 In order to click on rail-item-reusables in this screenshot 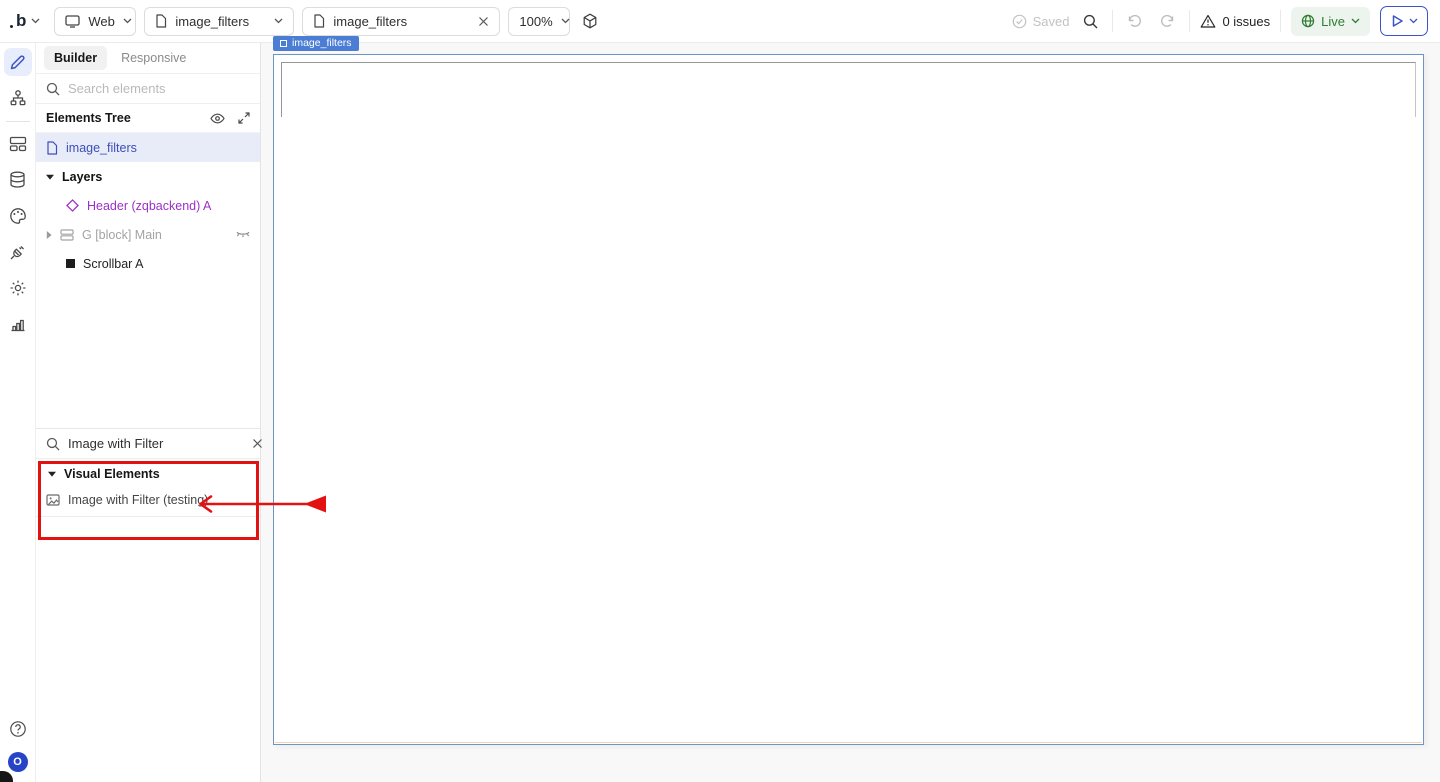, I will do `click(18, 144)`.